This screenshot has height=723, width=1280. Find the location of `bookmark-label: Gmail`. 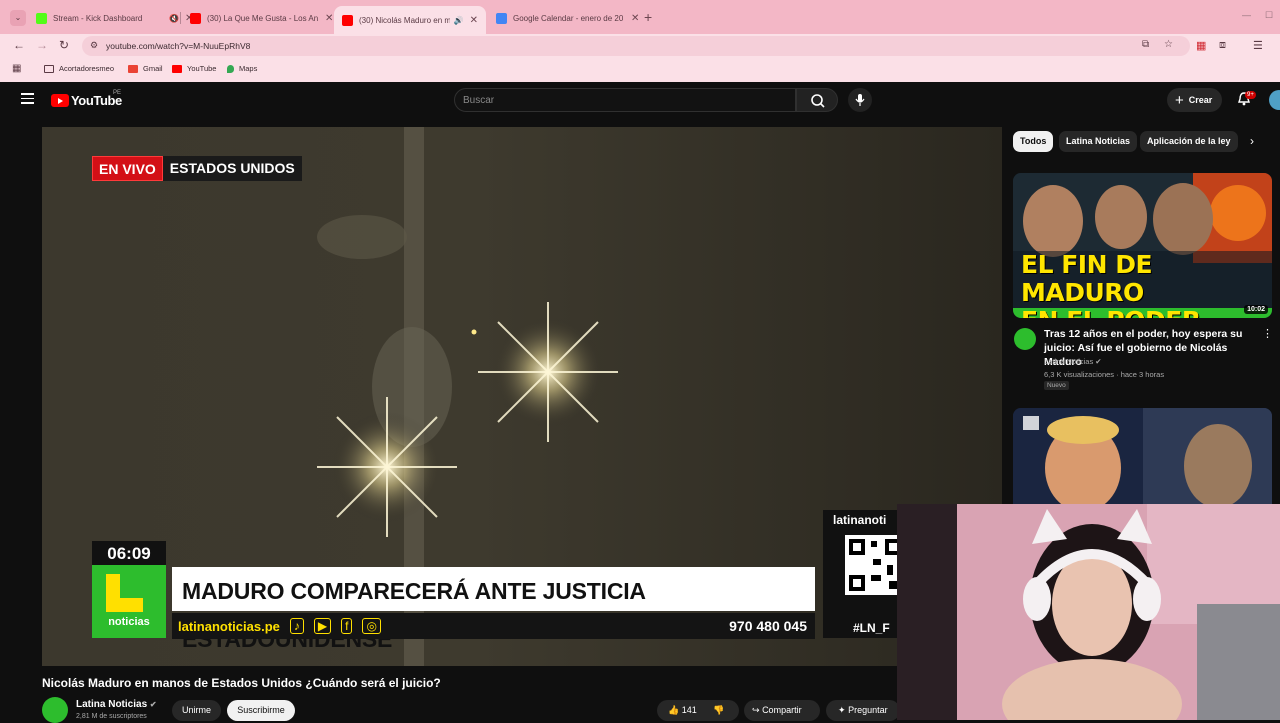

bookmark-label: Gmail is located at coordinates (153, 68).